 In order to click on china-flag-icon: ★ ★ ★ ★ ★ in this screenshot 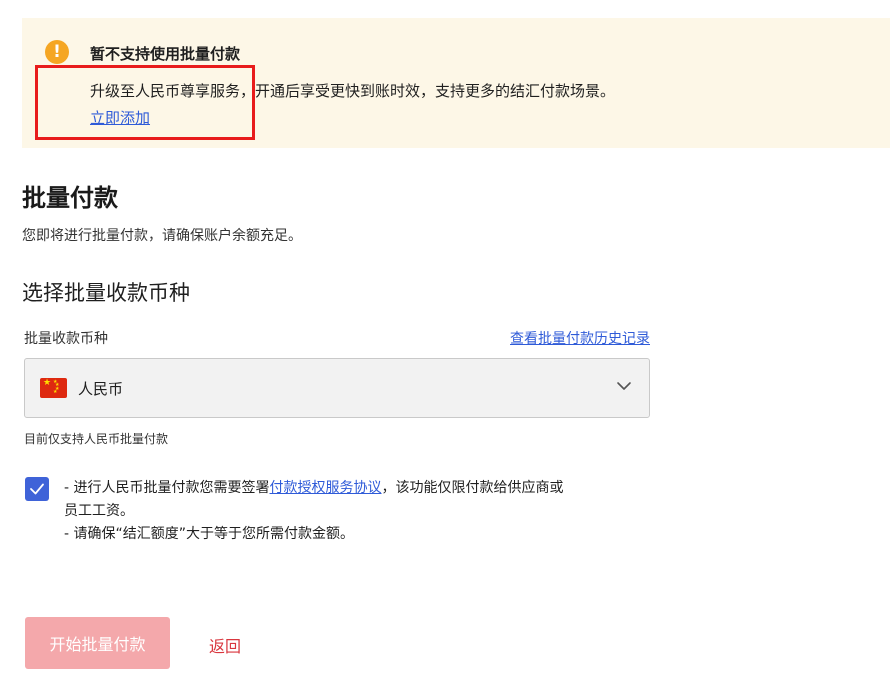, I will do `click(53, 388)`.